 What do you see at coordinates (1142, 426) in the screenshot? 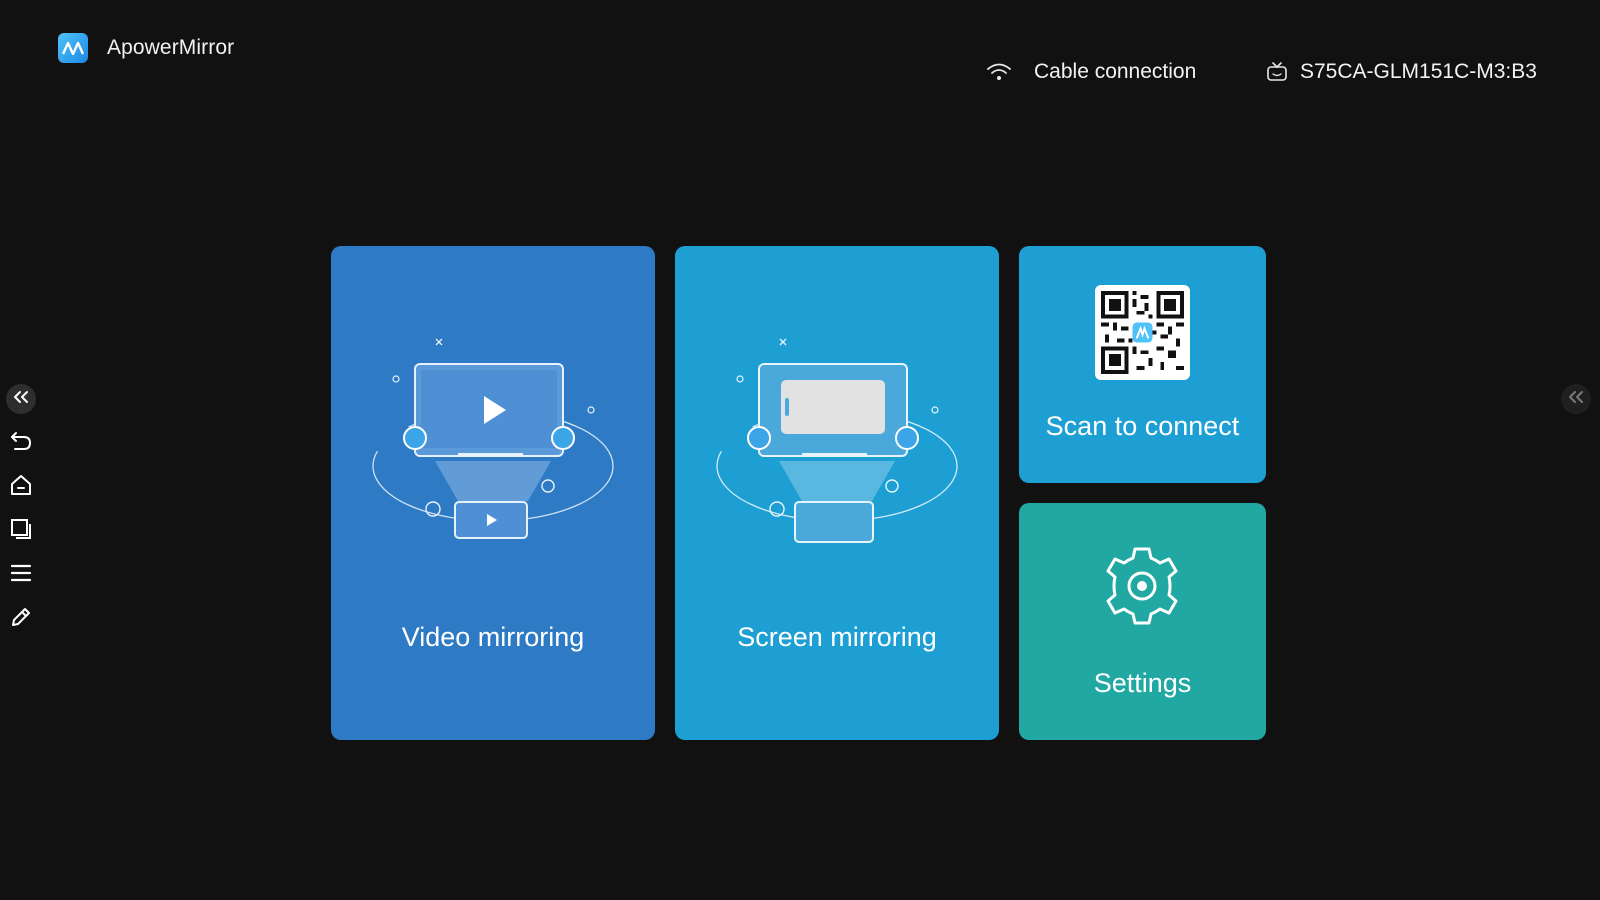
I see `scan-to-connect-label: Scan to connect` at bounding box center [1142, 426].